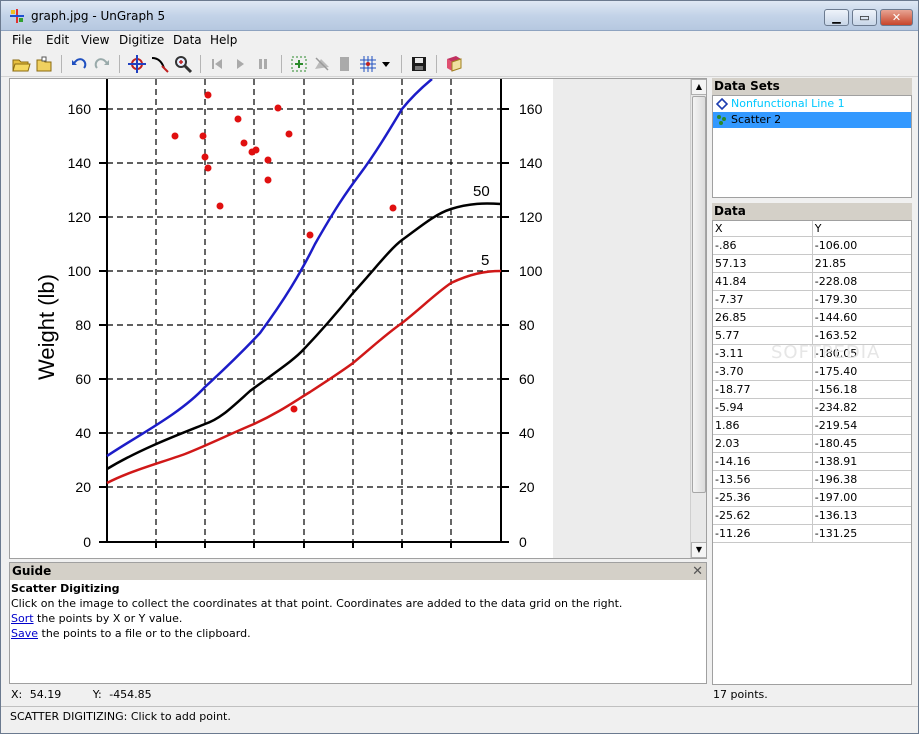  I want to click on table-row: 1.86 -219.54, so click(812, 425).